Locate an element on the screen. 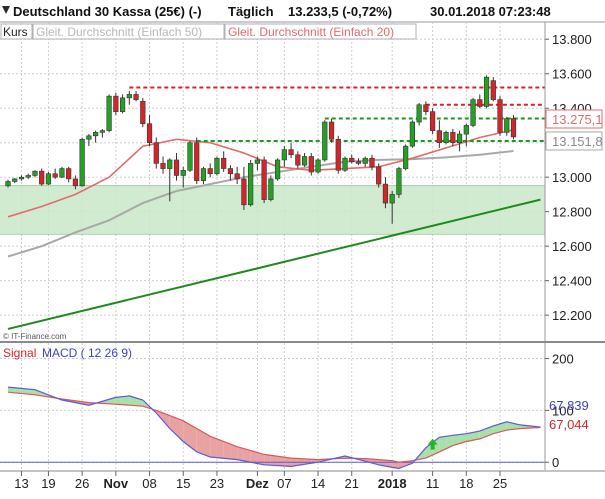  price-tick-label: 12.800 is located at coordinates (572, 212).